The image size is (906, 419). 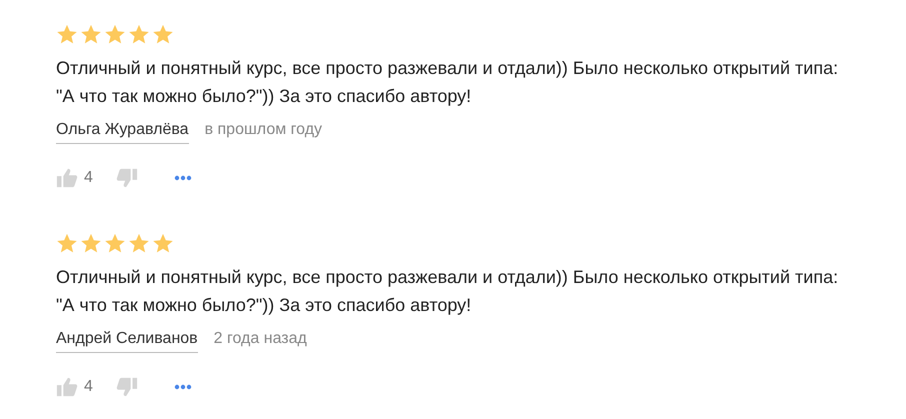 I want to click on author-link: Ольга Журавлёва, so click(x=122, y=131).